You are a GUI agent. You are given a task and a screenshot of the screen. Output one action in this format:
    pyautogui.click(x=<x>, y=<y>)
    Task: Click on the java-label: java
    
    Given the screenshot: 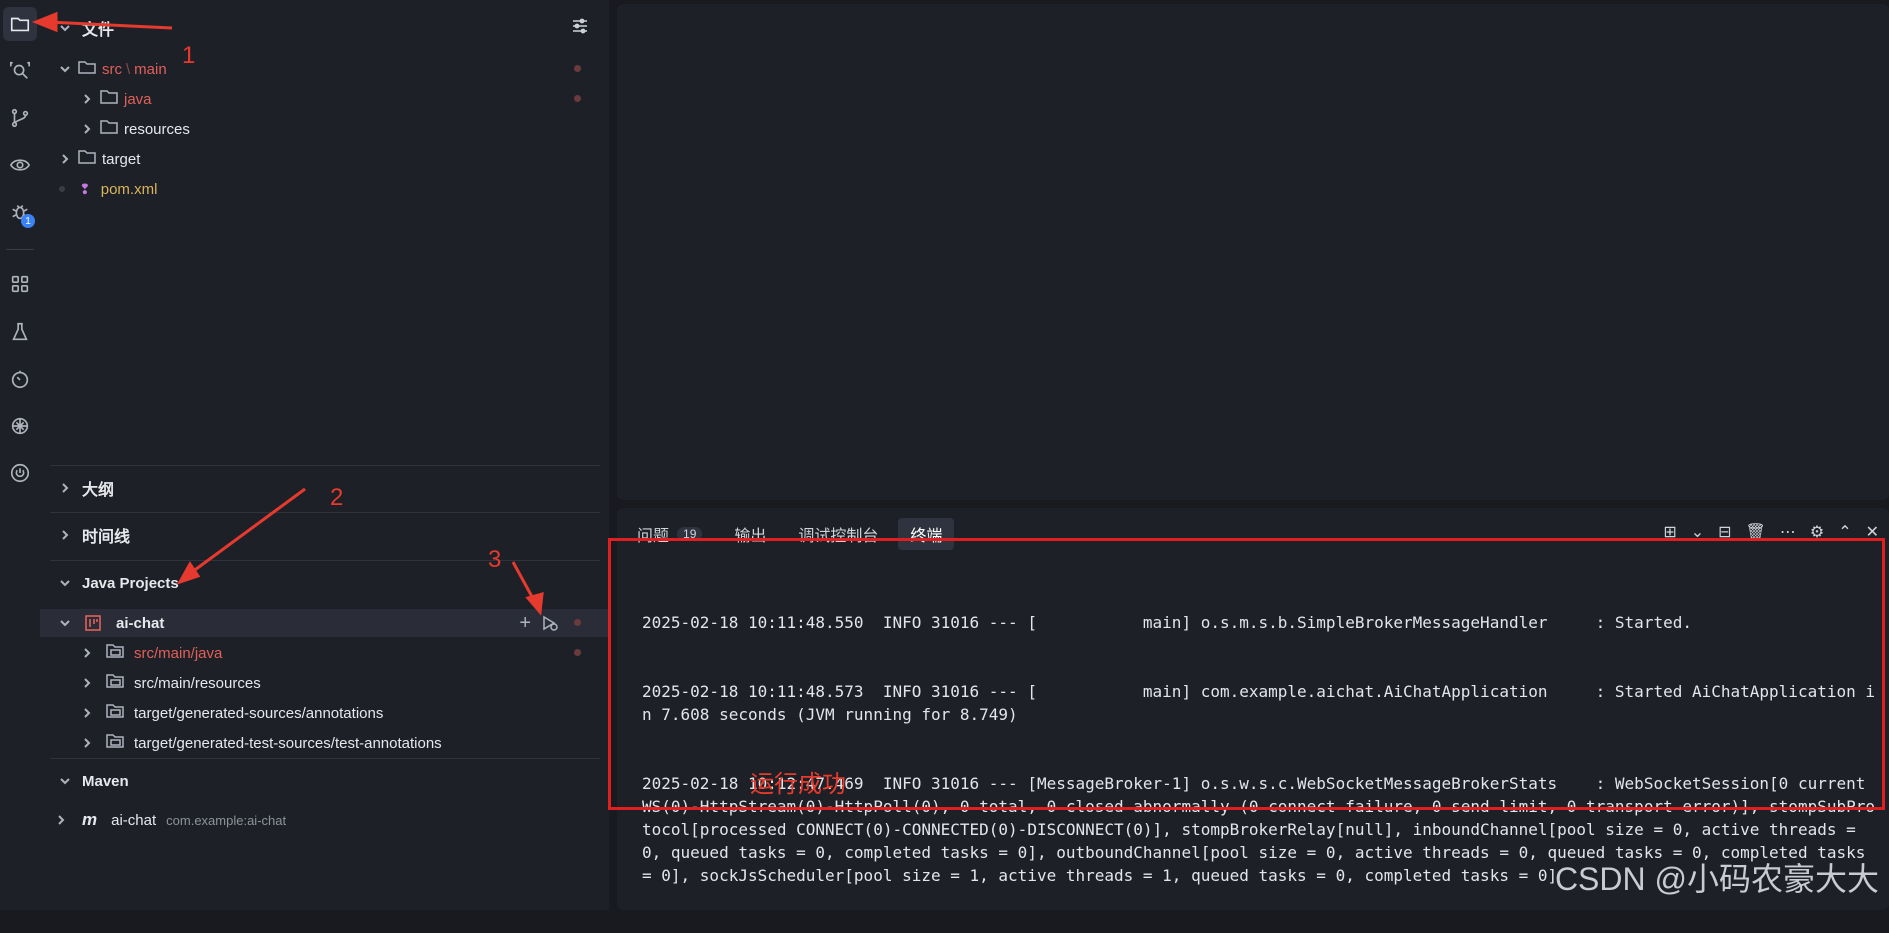 What is the action you would take?
    pyautogui.click(x=138, y=99)
    